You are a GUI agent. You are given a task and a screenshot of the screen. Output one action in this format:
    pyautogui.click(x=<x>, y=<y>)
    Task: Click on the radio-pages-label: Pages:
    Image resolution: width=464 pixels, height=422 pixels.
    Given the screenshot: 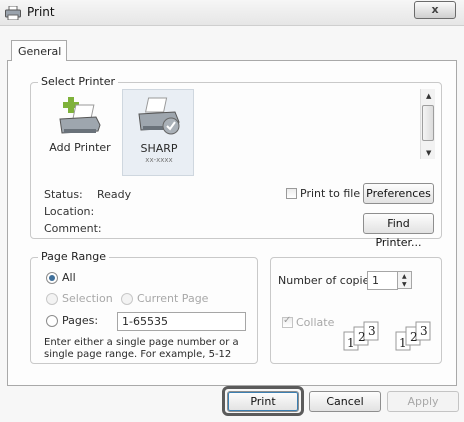 What is the action you would take?
    pyautogui.click(x=80, y=320)
    